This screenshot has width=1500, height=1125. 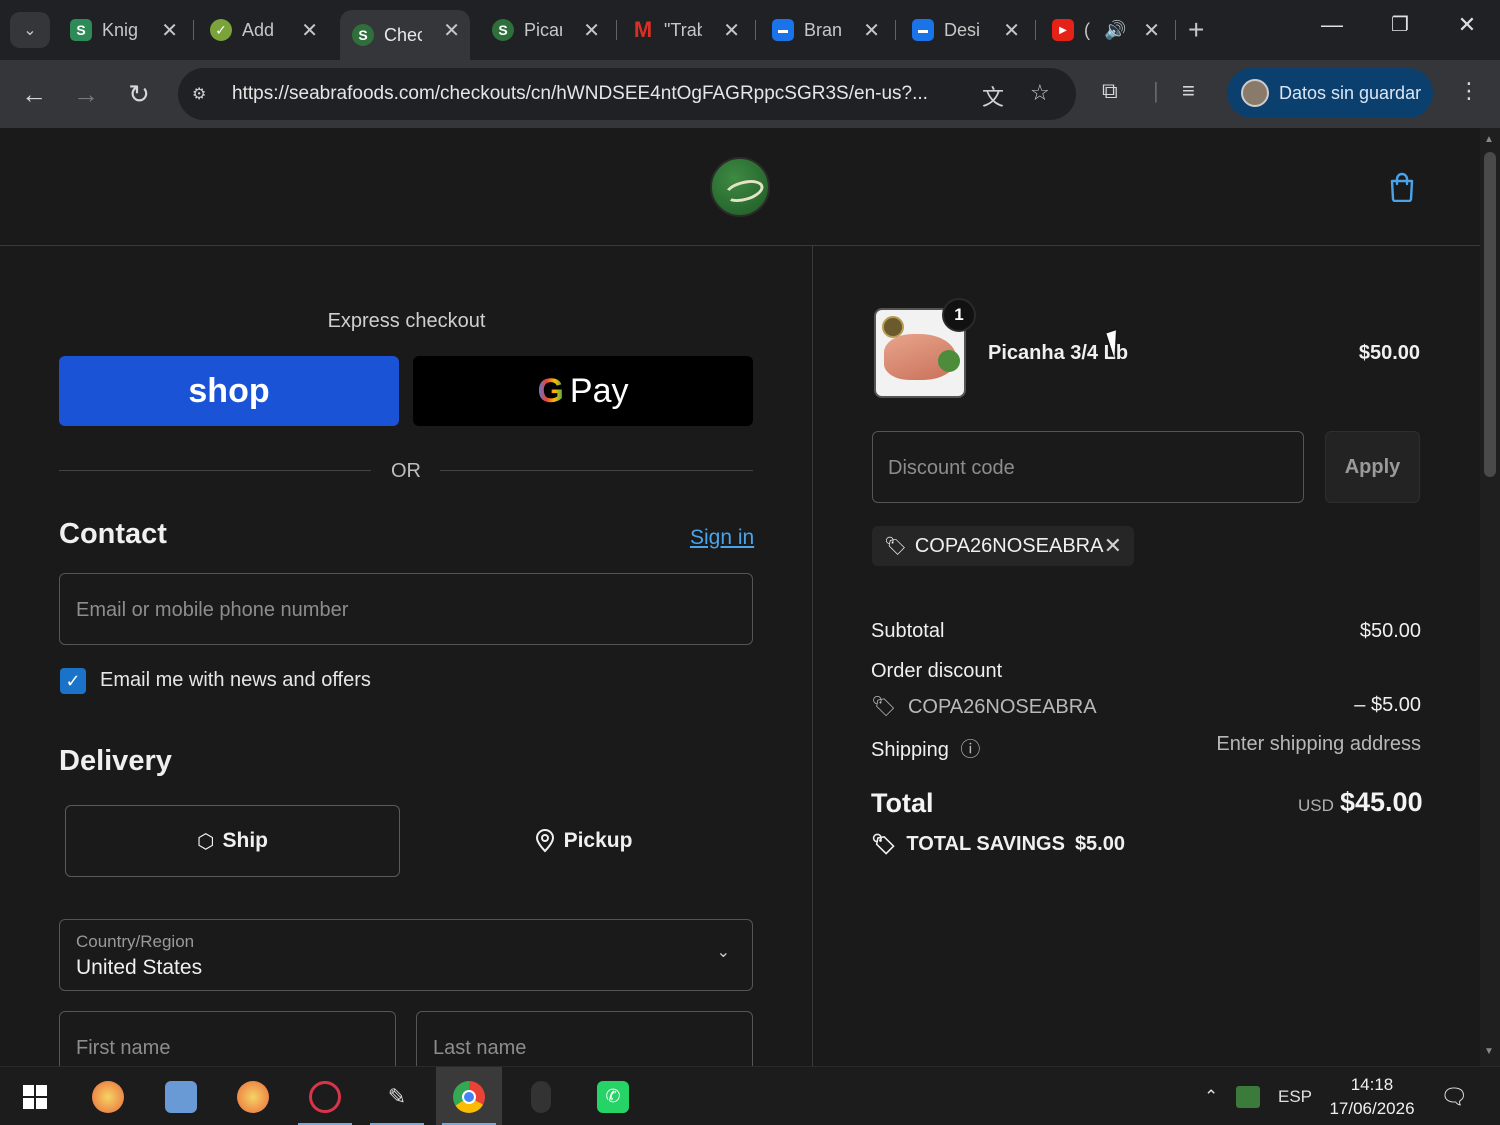 What do you see at coordinates (1489, 1051) in the screenshot?
I see `scroll-down-arrow-icon: ▼` at bounding box center [1489, 1051].